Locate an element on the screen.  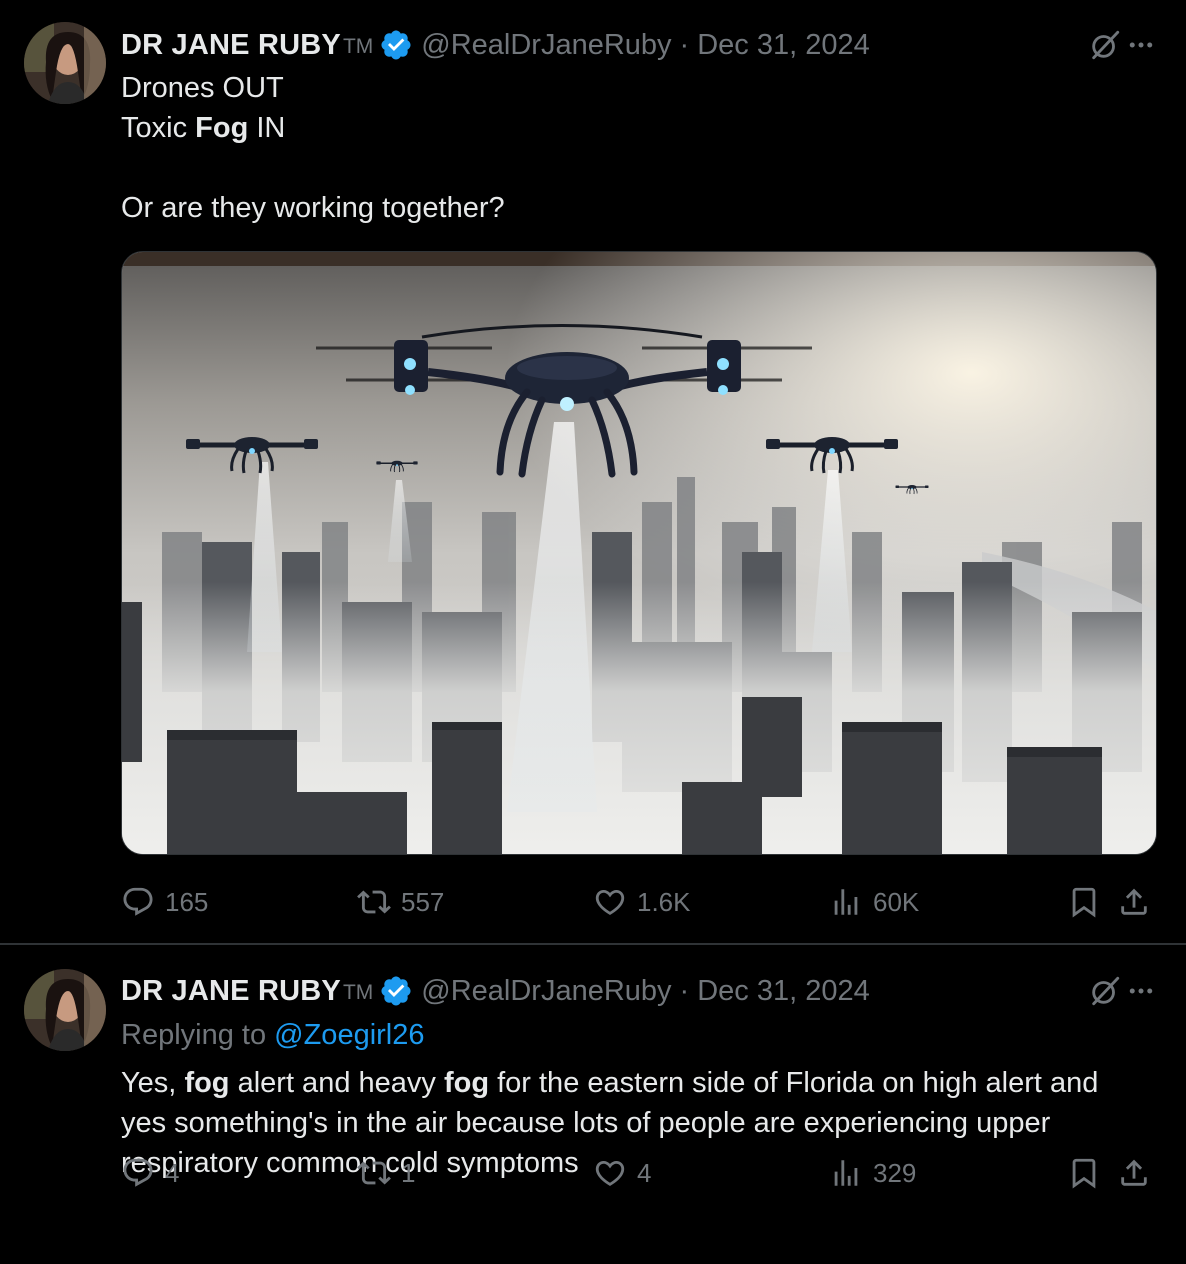
tweet-text-segment: Yes, is located at coordinates (153, 1083).